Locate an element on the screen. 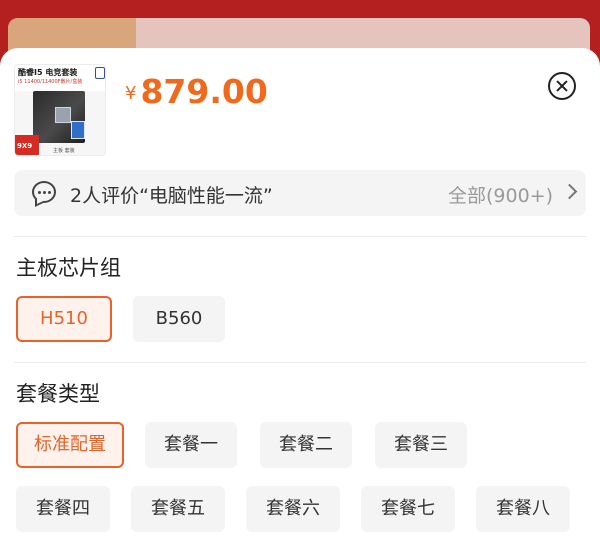 The height and width of the screenshot is (551, 600). option-package-6: 套餐六 is located at coordinates (293, 509).